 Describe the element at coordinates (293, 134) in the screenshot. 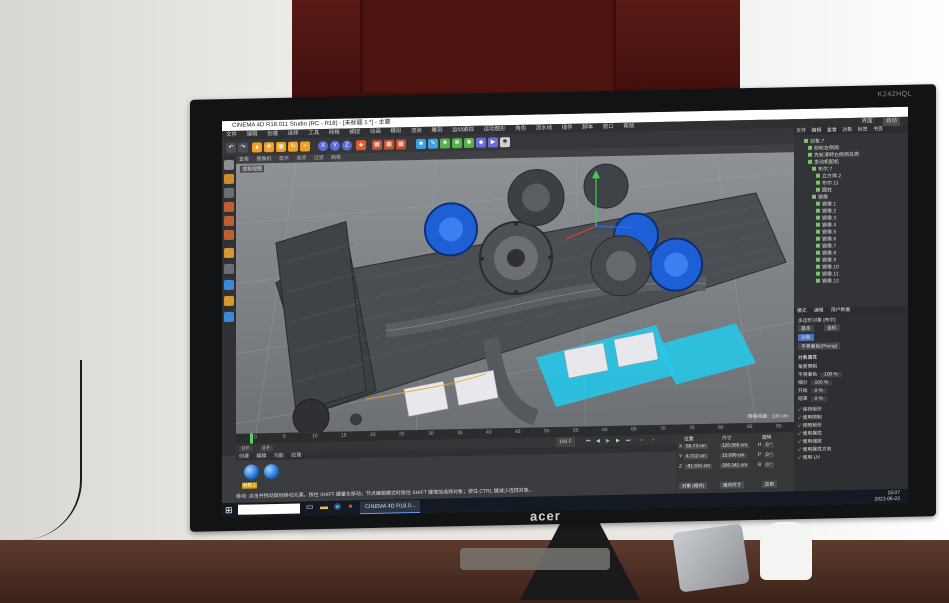

I see `menu-item: 选择` at that location.